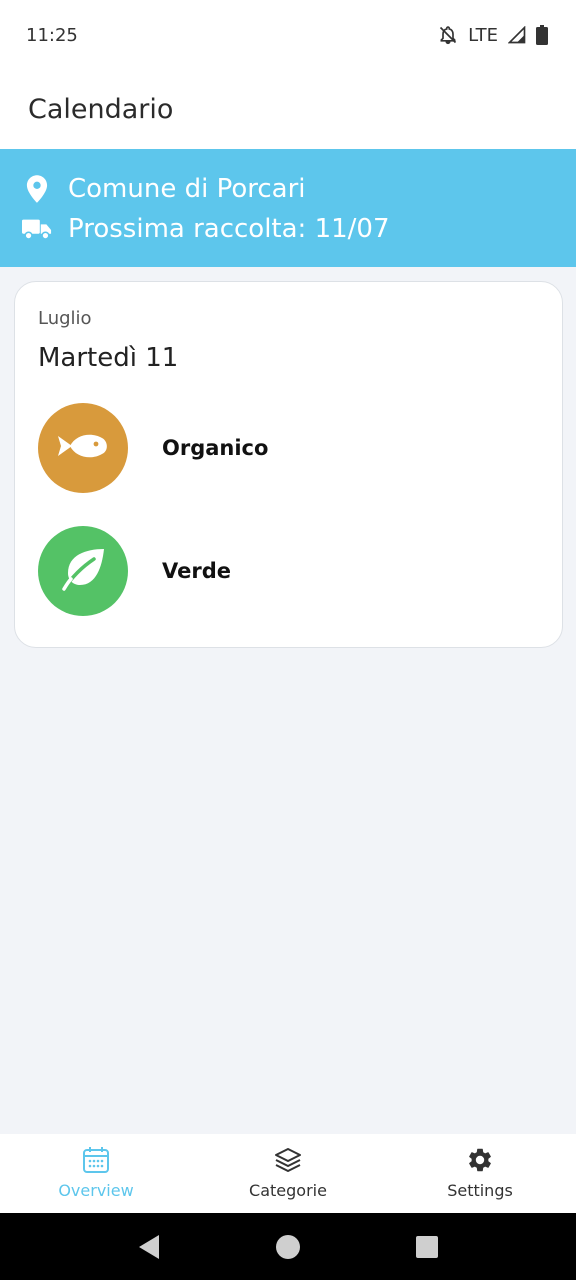 The width and height of the screenshot is (576, 1280). I want to click on nav-label: Categorie, so click(288, 1190).